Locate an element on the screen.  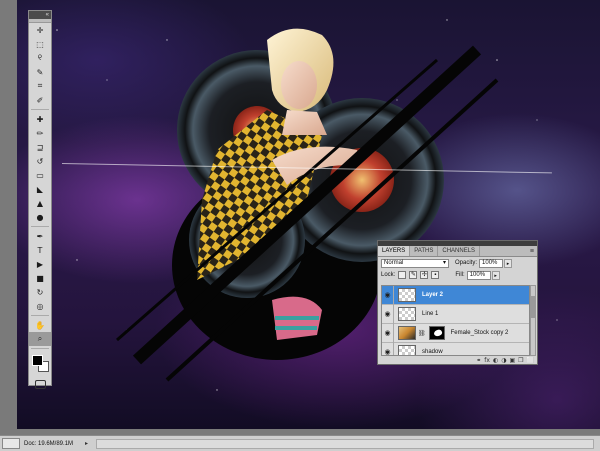
marquee-tool-icon: ⬚ is located at coordinates (40, 44).